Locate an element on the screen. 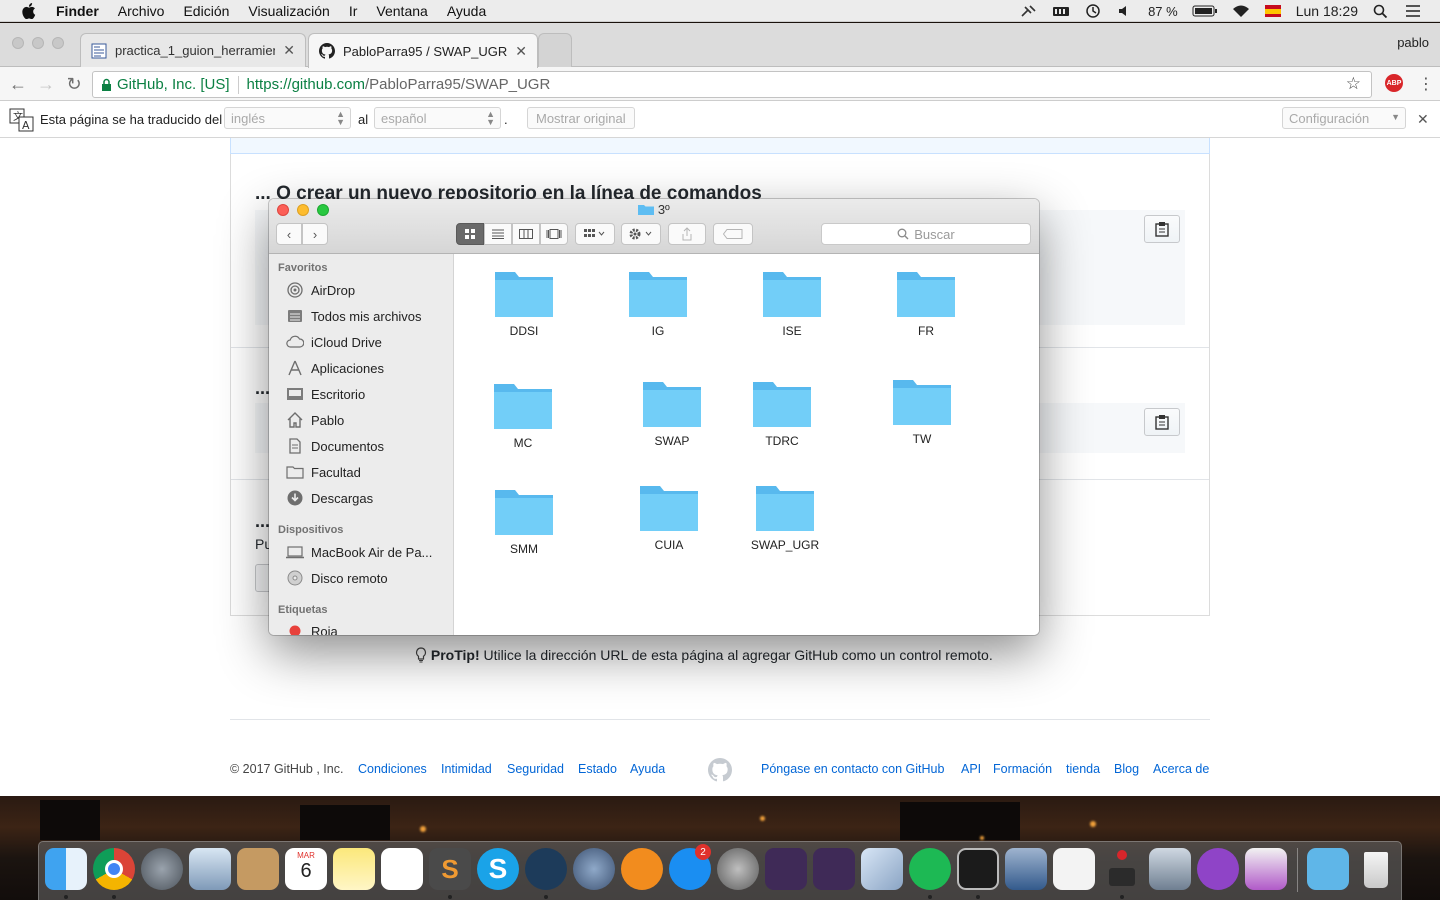  sidebar-item-applications: Aplicaciones is located at coordinates (335, 368).